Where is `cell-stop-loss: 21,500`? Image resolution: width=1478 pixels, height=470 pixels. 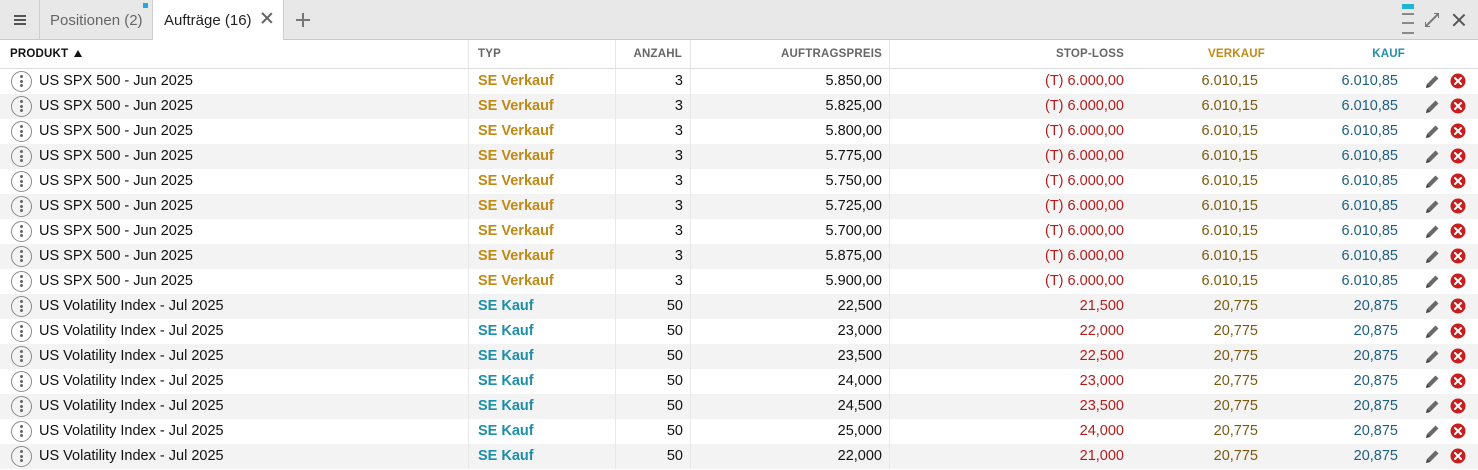
cell-stop-loss: 21,500 is located at coordinates (1010, 306).